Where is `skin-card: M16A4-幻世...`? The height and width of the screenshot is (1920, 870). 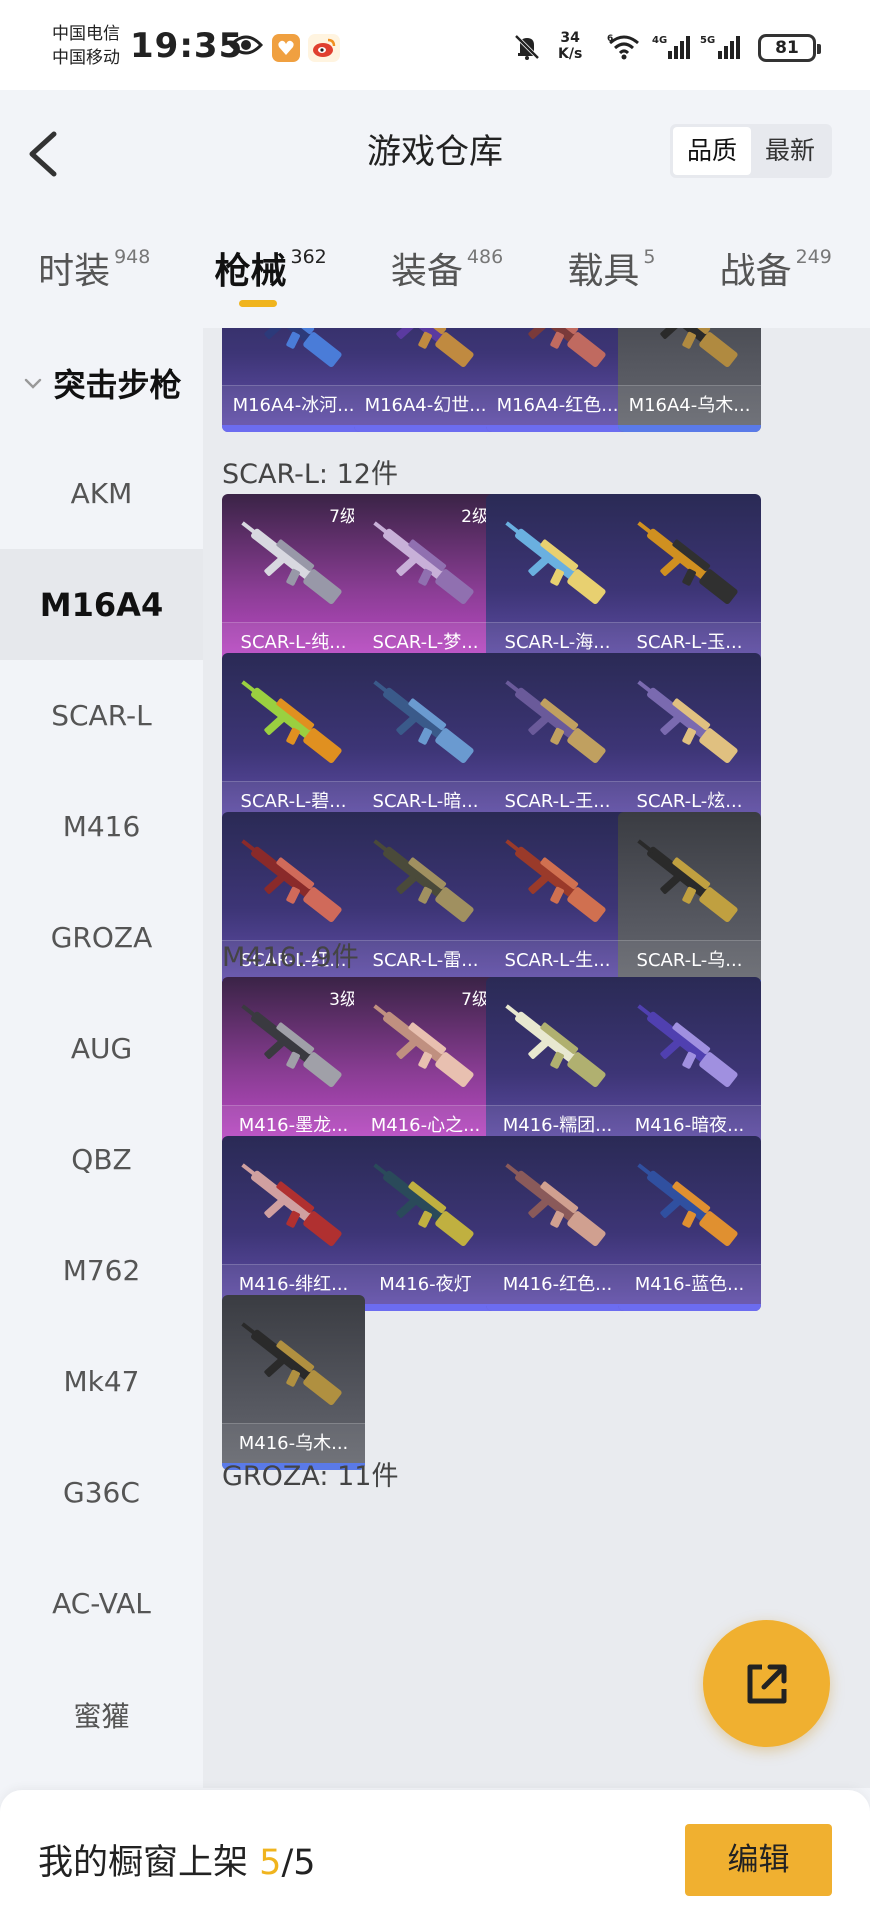 skin-card: M16A4-幻世... is located at coordinates (425, 380).